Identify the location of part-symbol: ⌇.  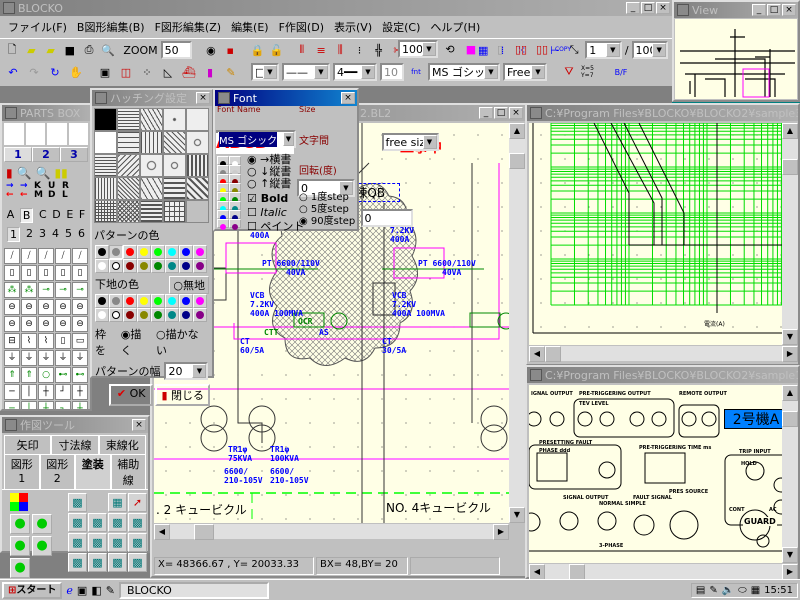
(29, 341).